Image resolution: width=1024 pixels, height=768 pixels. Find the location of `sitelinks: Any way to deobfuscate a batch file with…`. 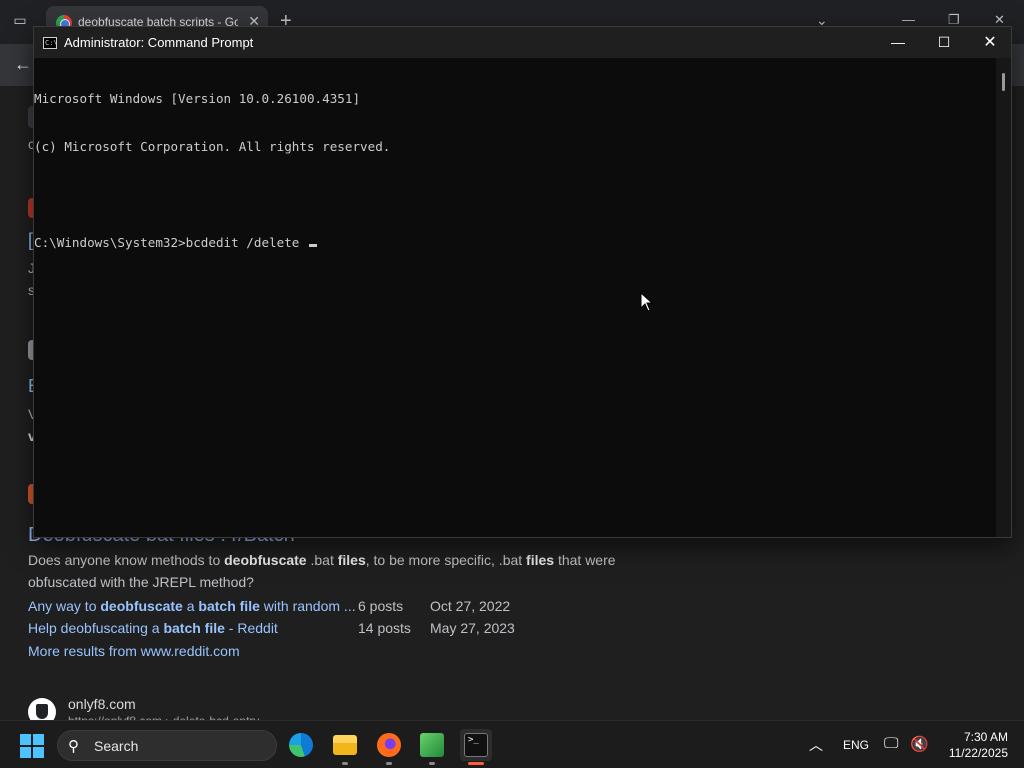

sitelinks: Any way to deobfuscate a batch file with… is located at coordinates (288, 620).